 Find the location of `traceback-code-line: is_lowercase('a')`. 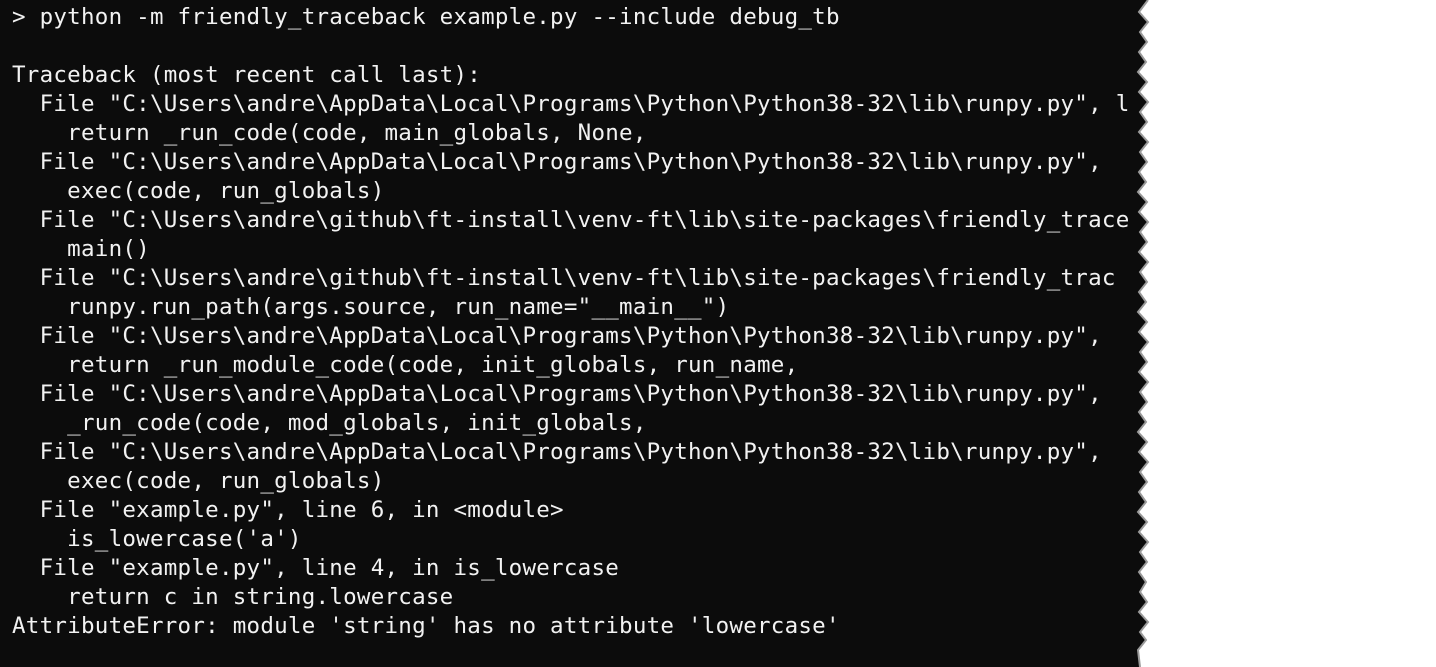

traceback-code-line: is_lowercase('a') is located at coordinates (157, 539).